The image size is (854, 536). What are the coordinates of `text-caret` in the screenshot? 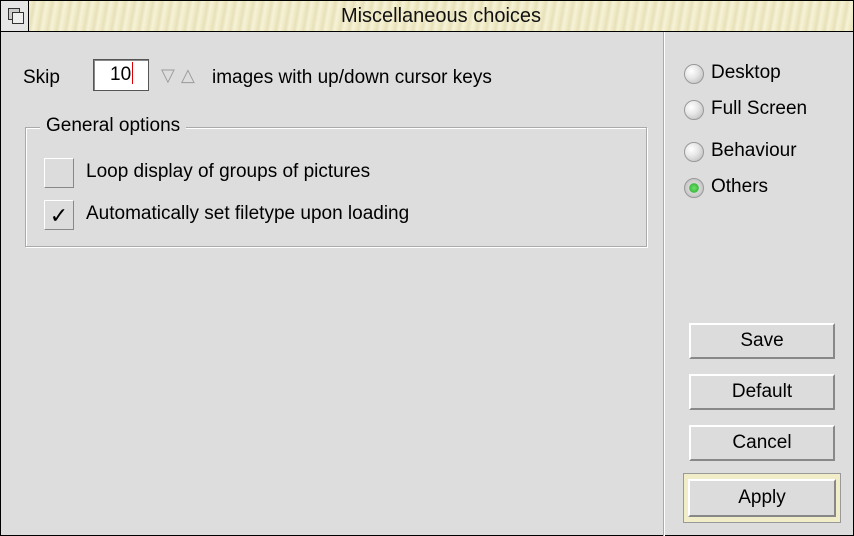 It's located at (133, 73).